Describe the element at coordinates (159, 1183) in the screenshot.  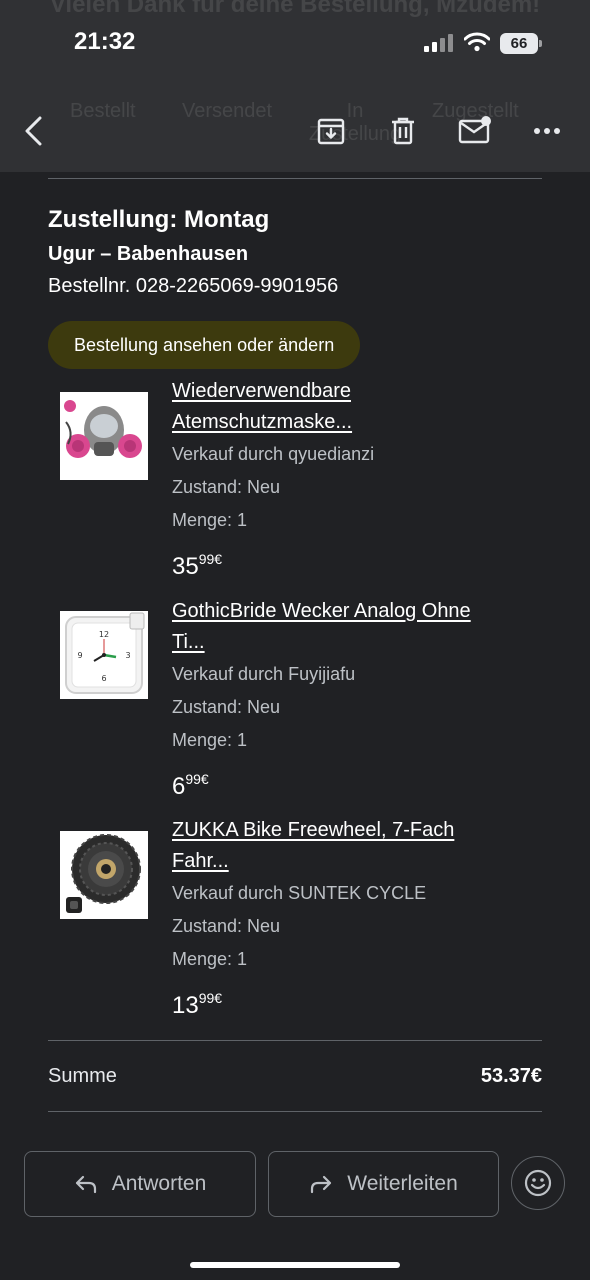
I see `reply-label: Antworten` at that location.